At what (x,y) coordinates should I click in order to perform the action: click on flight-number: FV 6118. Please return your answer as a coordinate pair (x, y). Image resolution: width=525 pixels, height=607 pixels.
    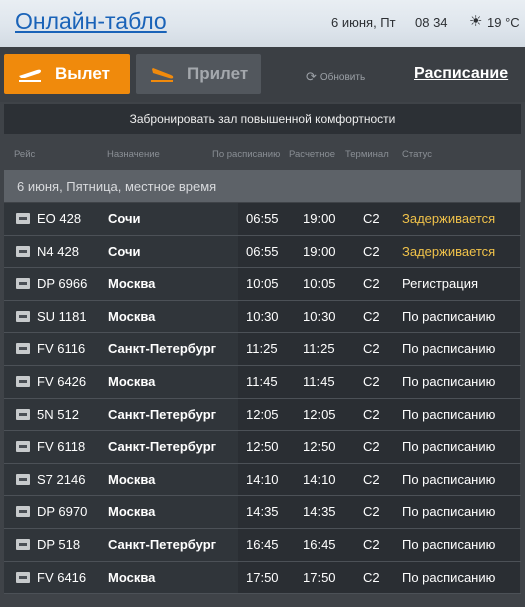
    Looking at the image, I should click on (61, 447).